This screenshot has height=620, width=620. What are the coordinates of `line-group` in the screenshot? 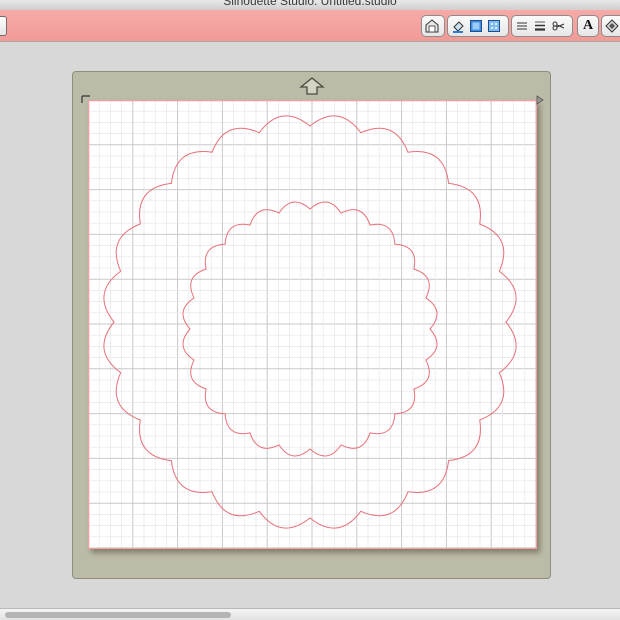 It's located at (542, 26).